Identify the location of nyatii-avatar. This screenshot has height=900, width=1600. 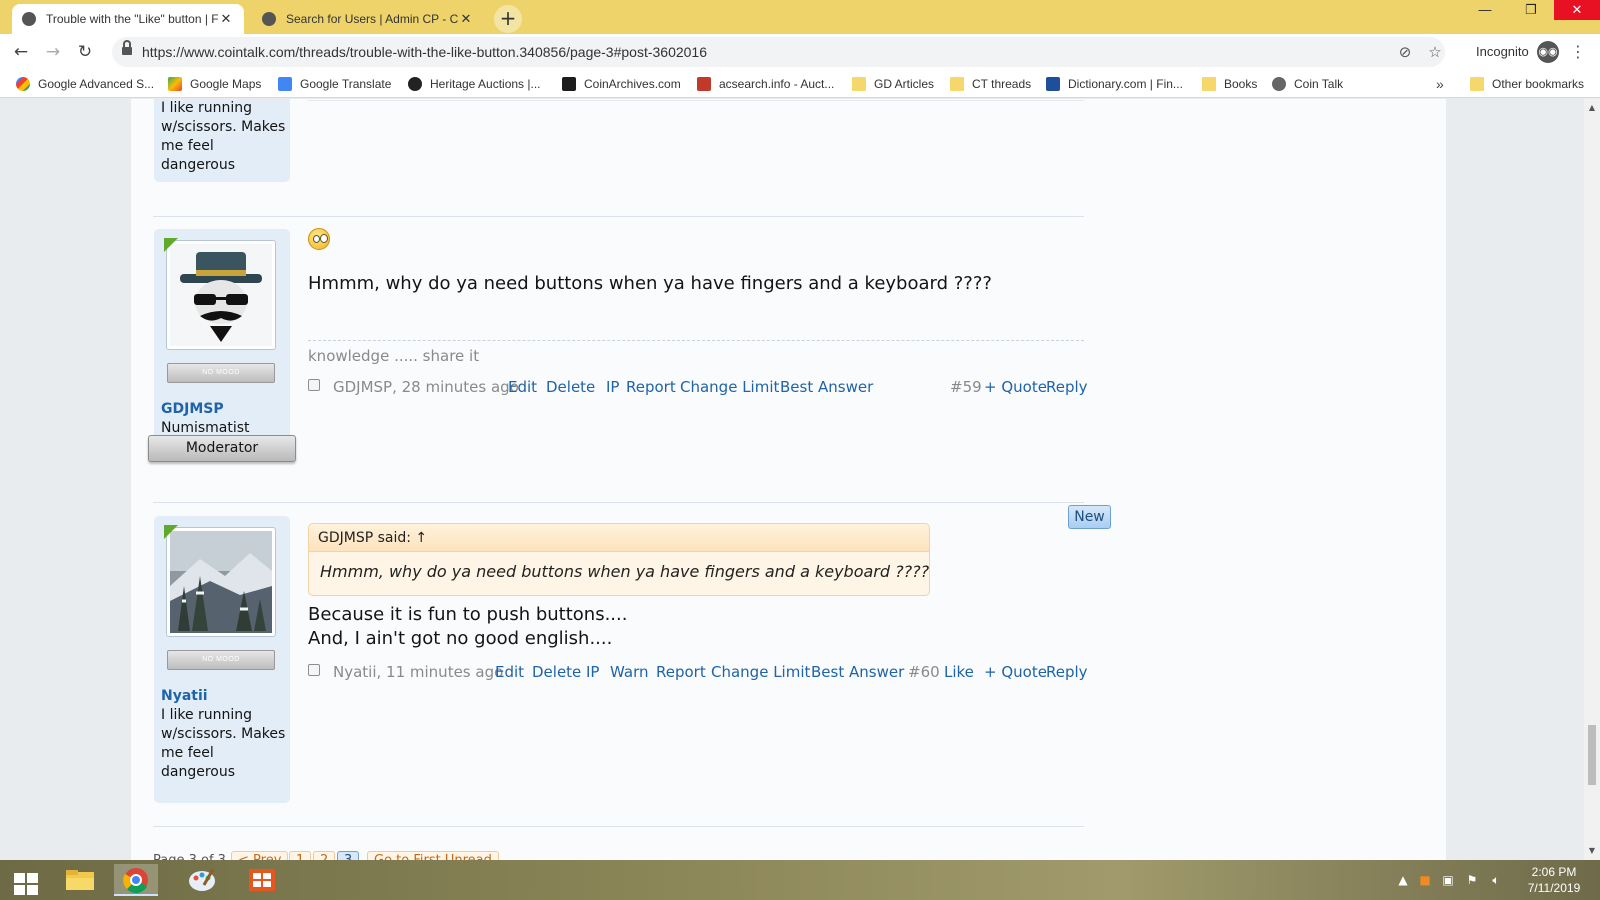
(220, 581).